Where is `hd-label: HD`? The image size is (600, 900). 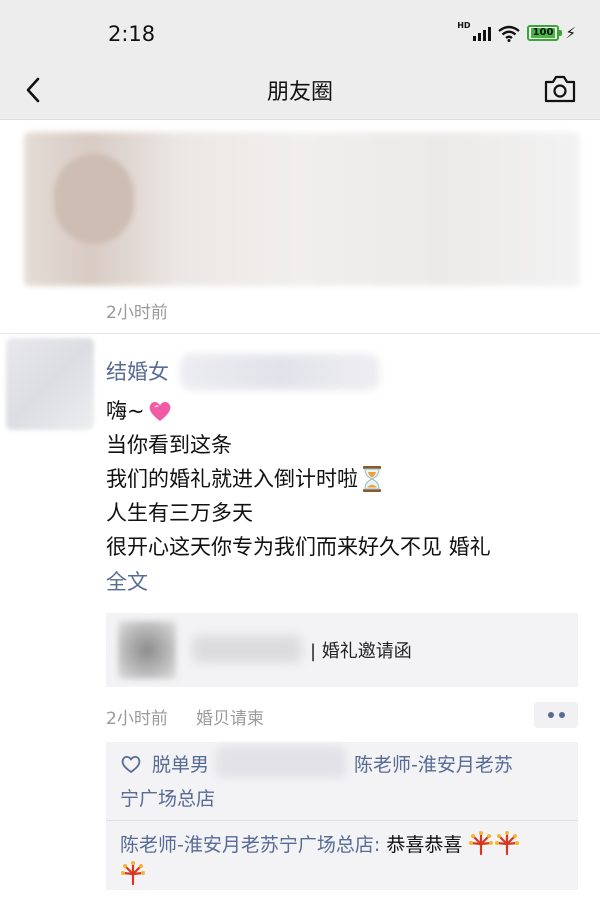
hd-label: HD is located at coordinates (464, 25).